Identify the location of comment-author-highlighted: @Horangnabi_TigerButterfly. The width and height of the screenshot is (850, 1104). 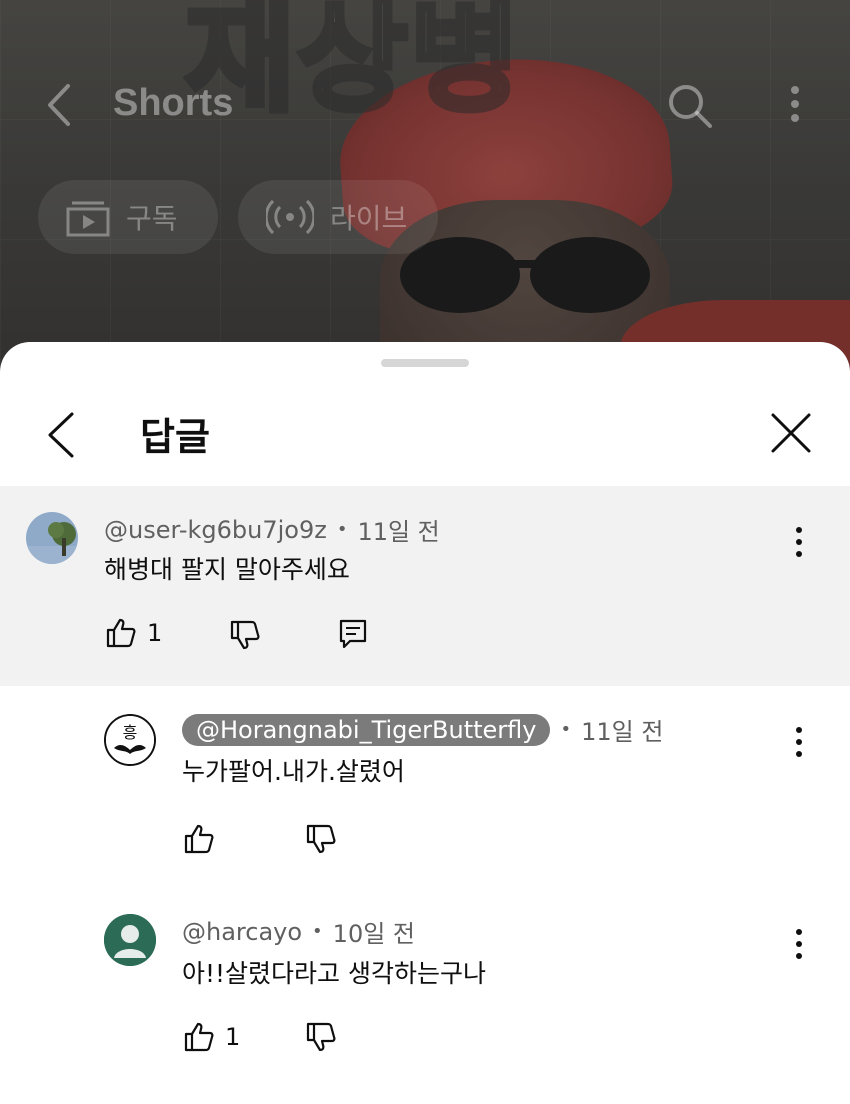
(366, 729).